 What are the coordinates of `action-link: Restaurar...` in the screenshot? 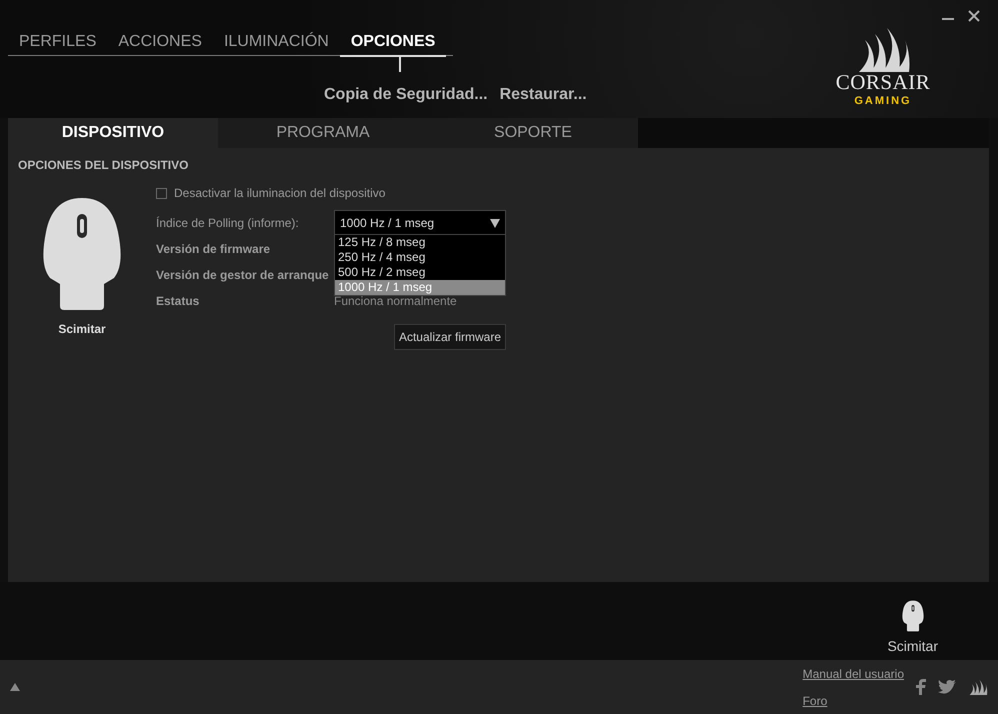 It's located at (543, 95).